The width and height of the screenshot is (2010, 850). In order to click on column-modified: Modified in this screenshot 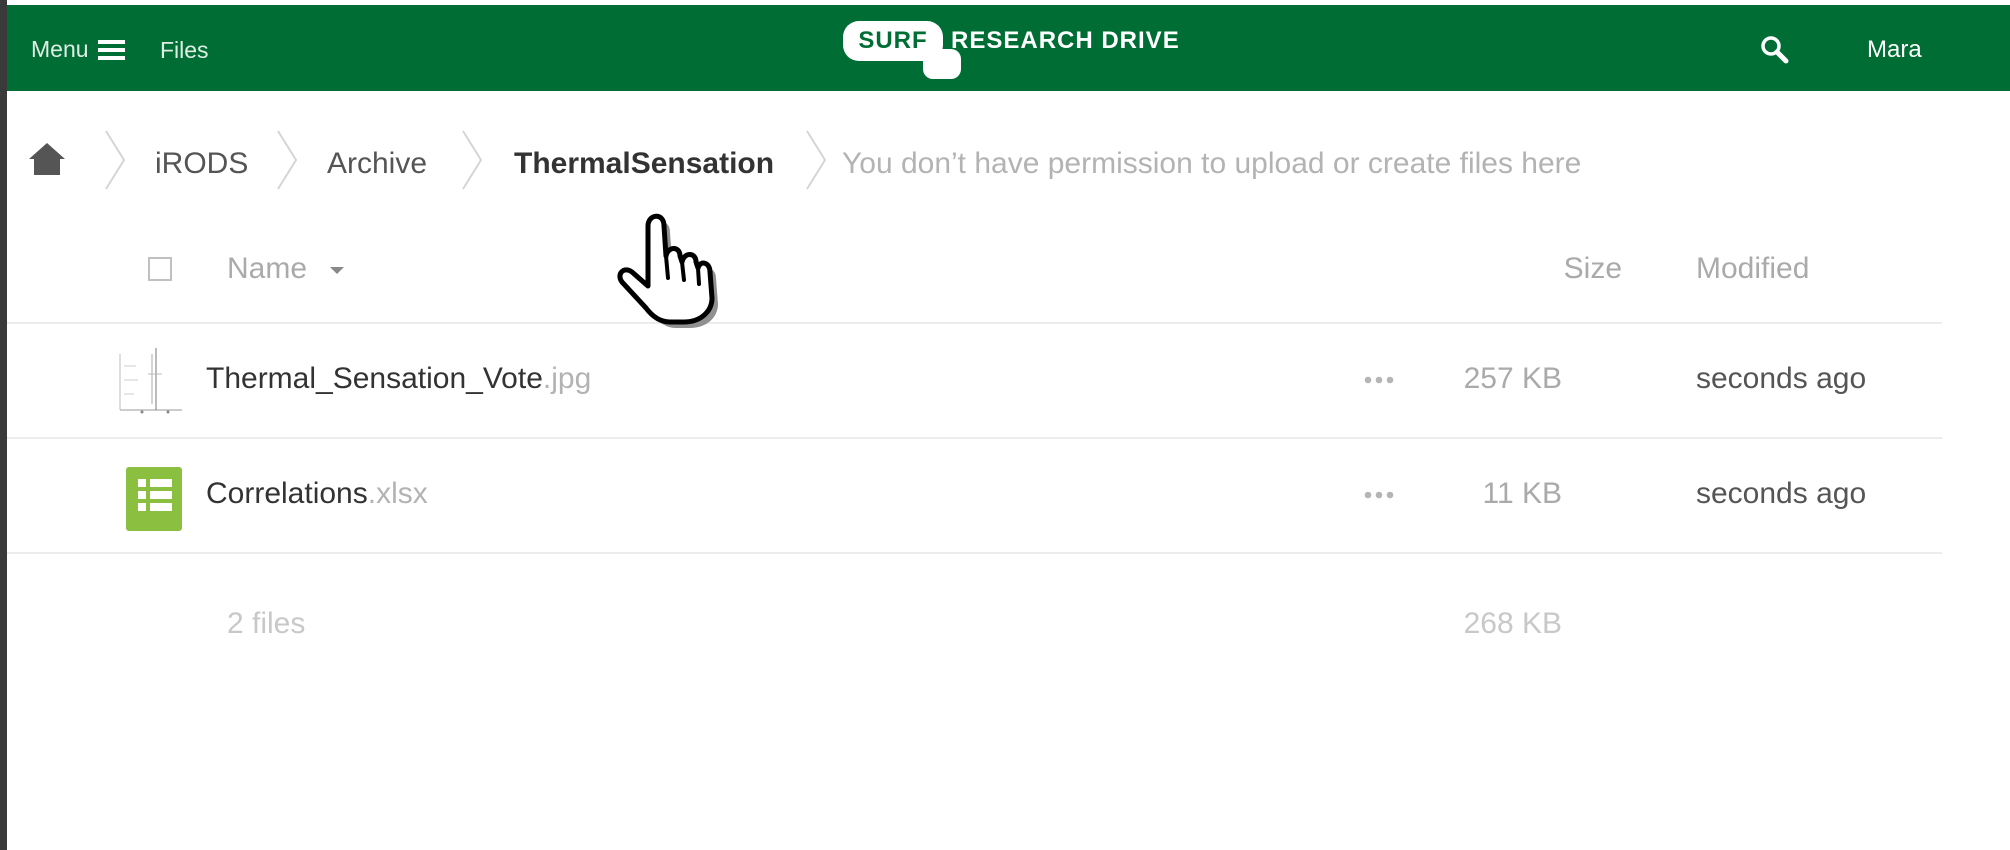, I will do `click(1752, 269)`.